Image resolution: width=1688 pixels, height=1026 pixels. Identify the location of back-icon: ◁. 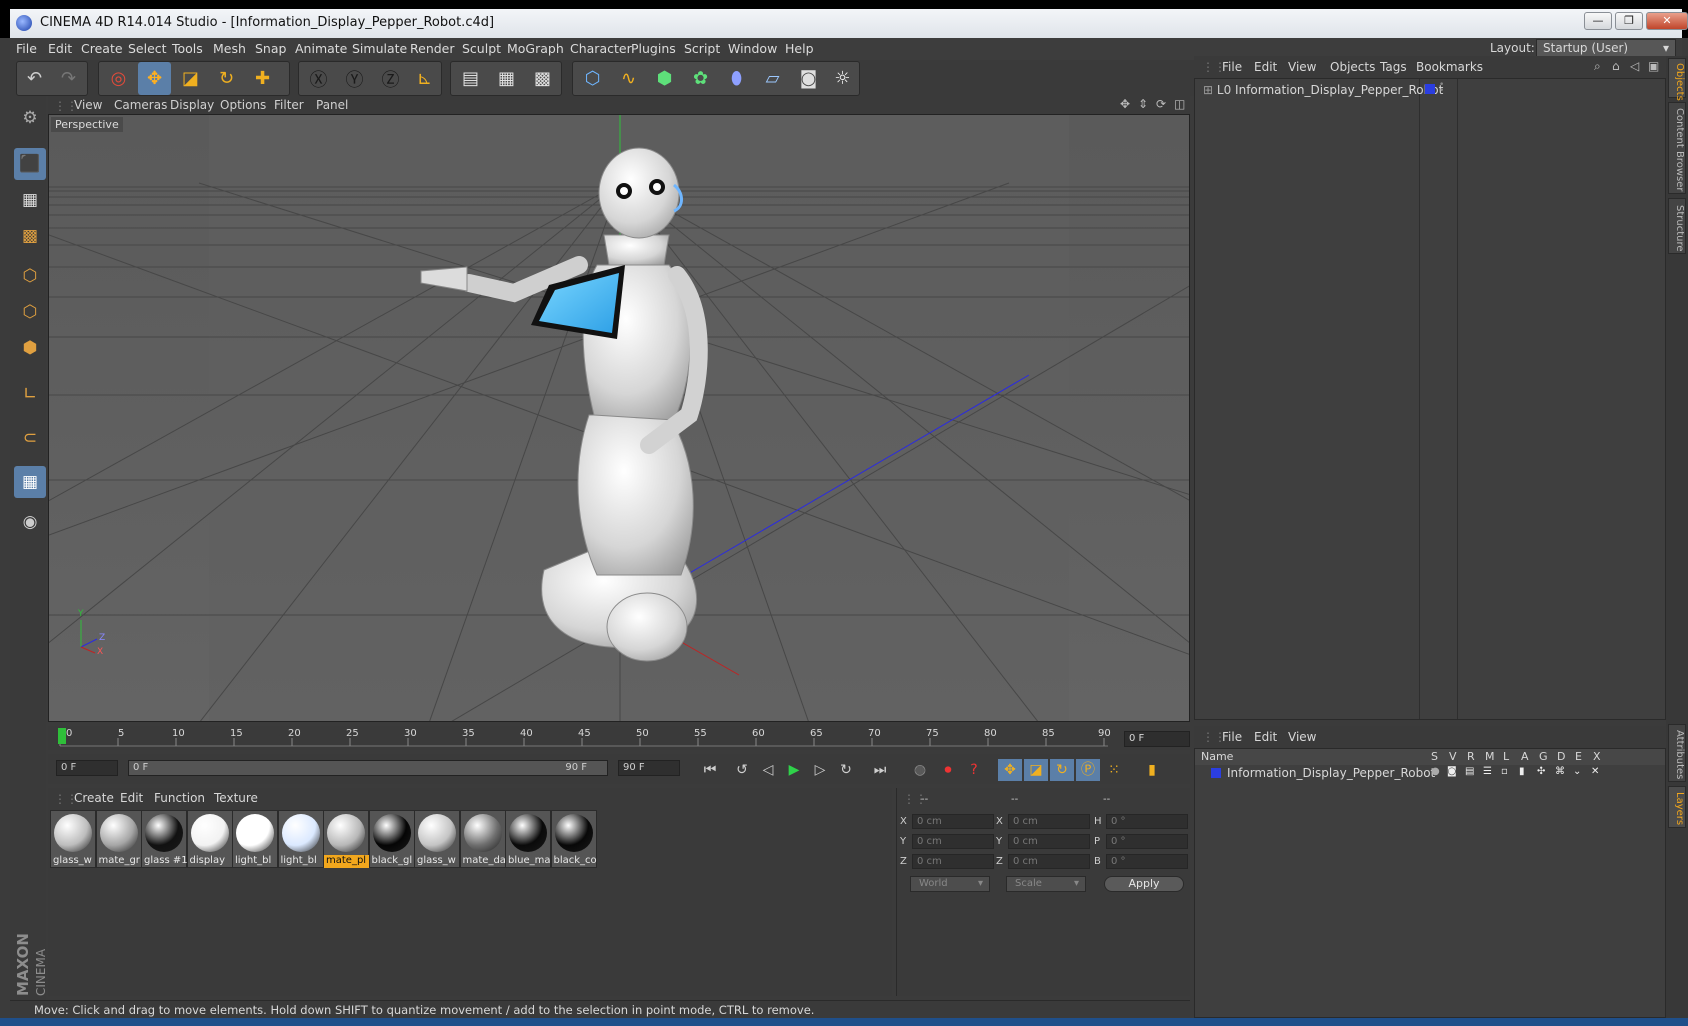
(1634, 66).